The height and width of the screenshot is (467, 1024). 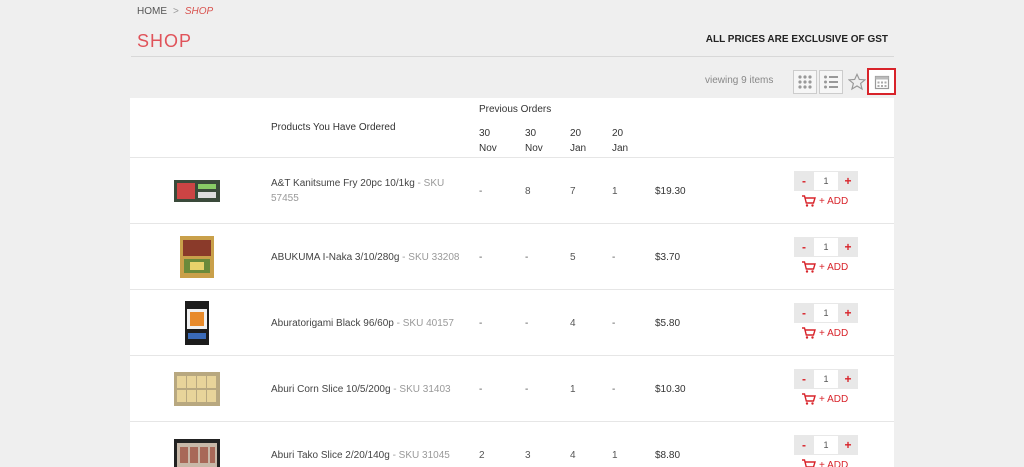 I want to click on product-name: Aburatorigami Black 96/60p - SKU 40157, so click(x=371, y=323).